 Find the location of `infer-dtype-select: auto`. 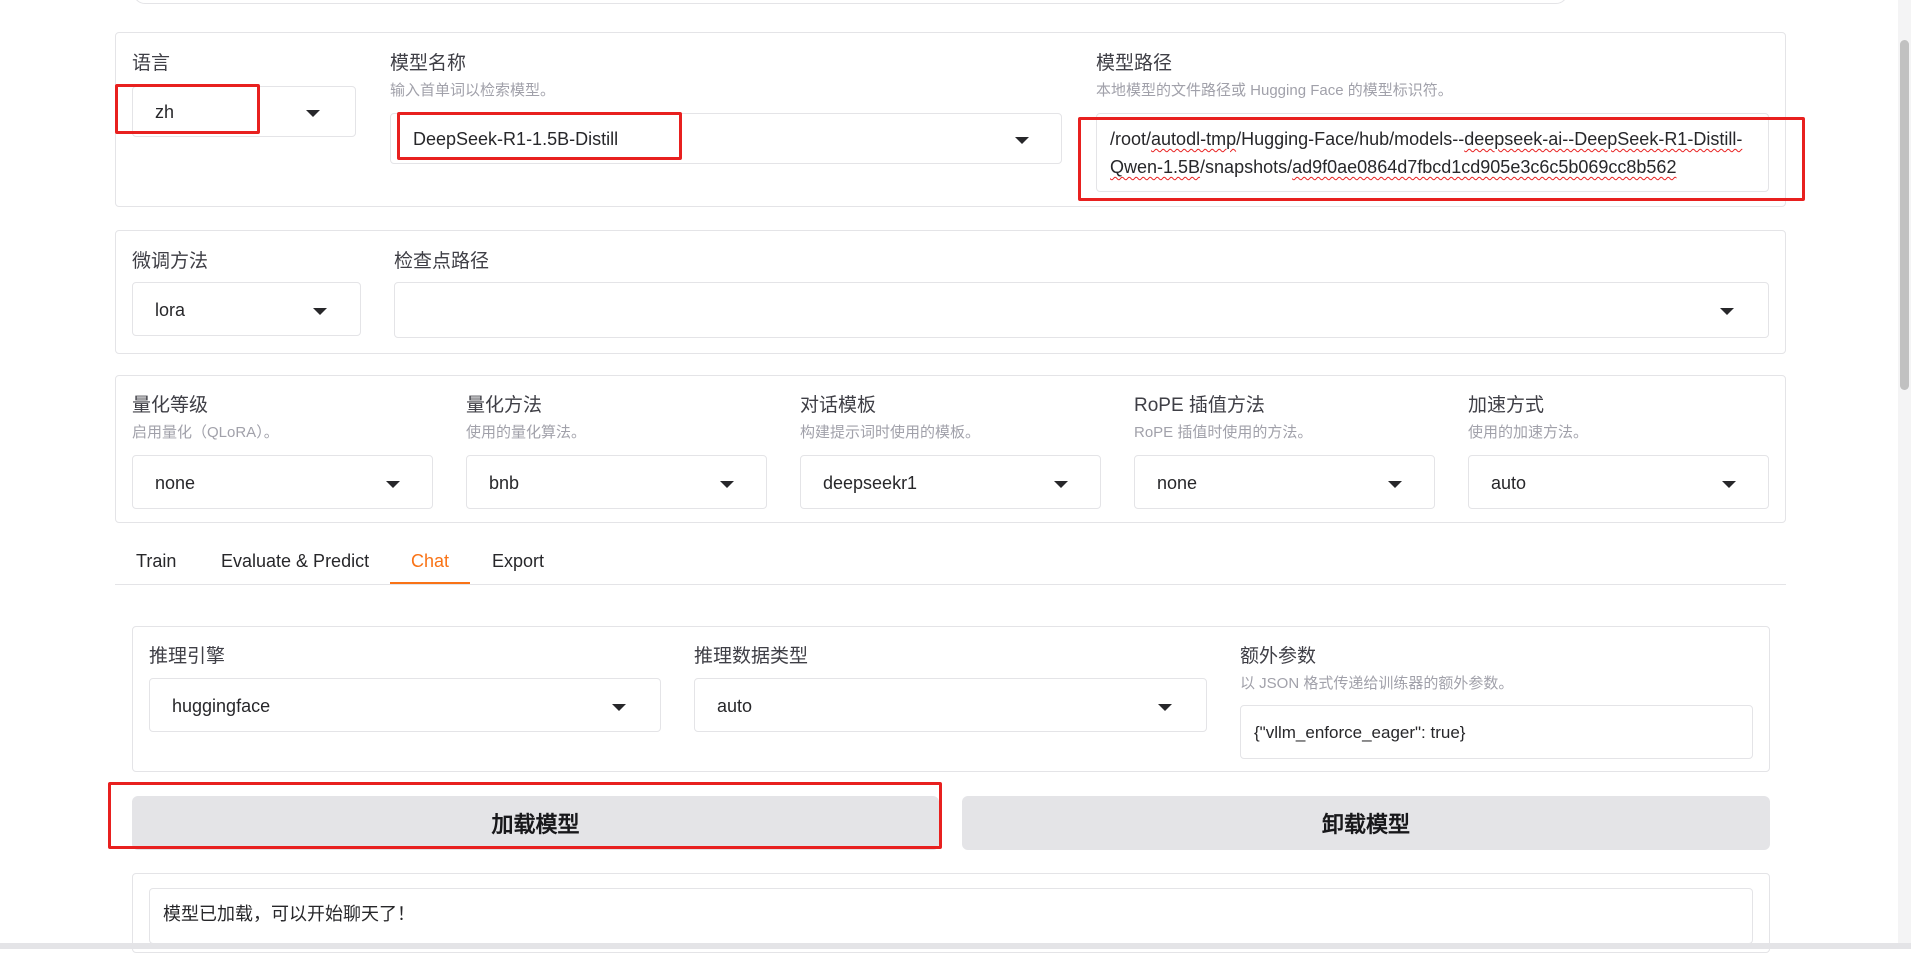

infer-dtype-select: auto is located at coordinates (950, 705).